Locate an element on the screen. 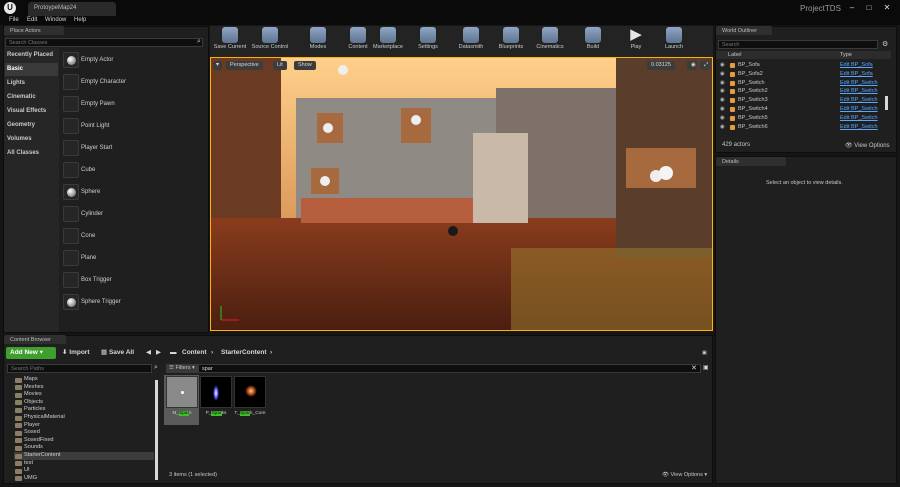  folder-item: SosedFixed is located at coordinates (84, 441).